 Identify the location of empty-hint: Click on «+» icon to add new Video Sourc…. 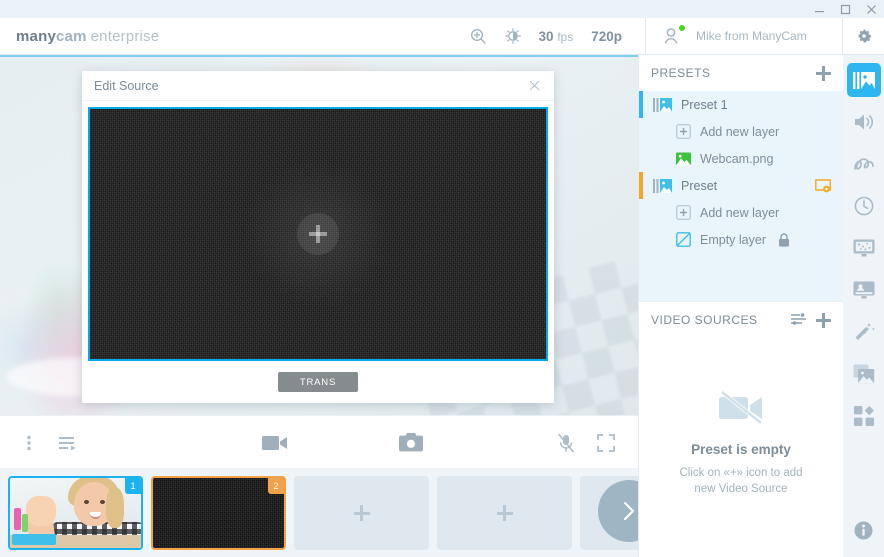
(741, 480).